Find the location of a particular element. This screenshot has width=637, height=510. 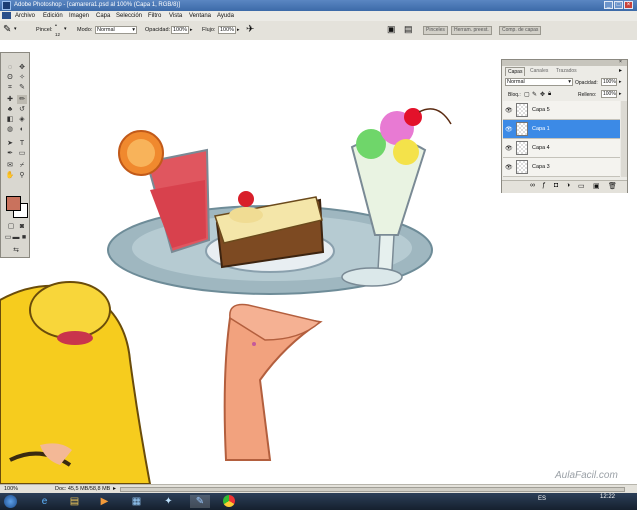

network-app-icon: ✦ is located at coordinates (168, 501).